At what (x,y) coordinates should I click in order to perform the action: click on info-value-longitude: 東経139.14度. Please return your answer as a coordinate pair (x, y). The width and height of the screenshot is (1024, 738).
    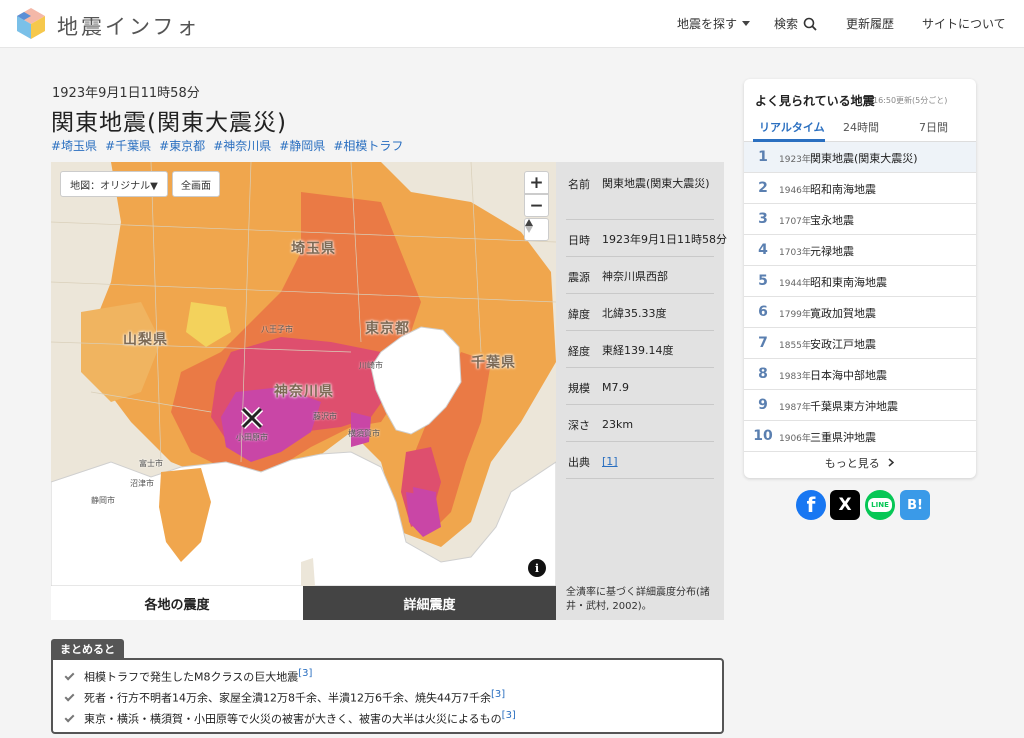
    Looking at the image, I should click on (638, 350).